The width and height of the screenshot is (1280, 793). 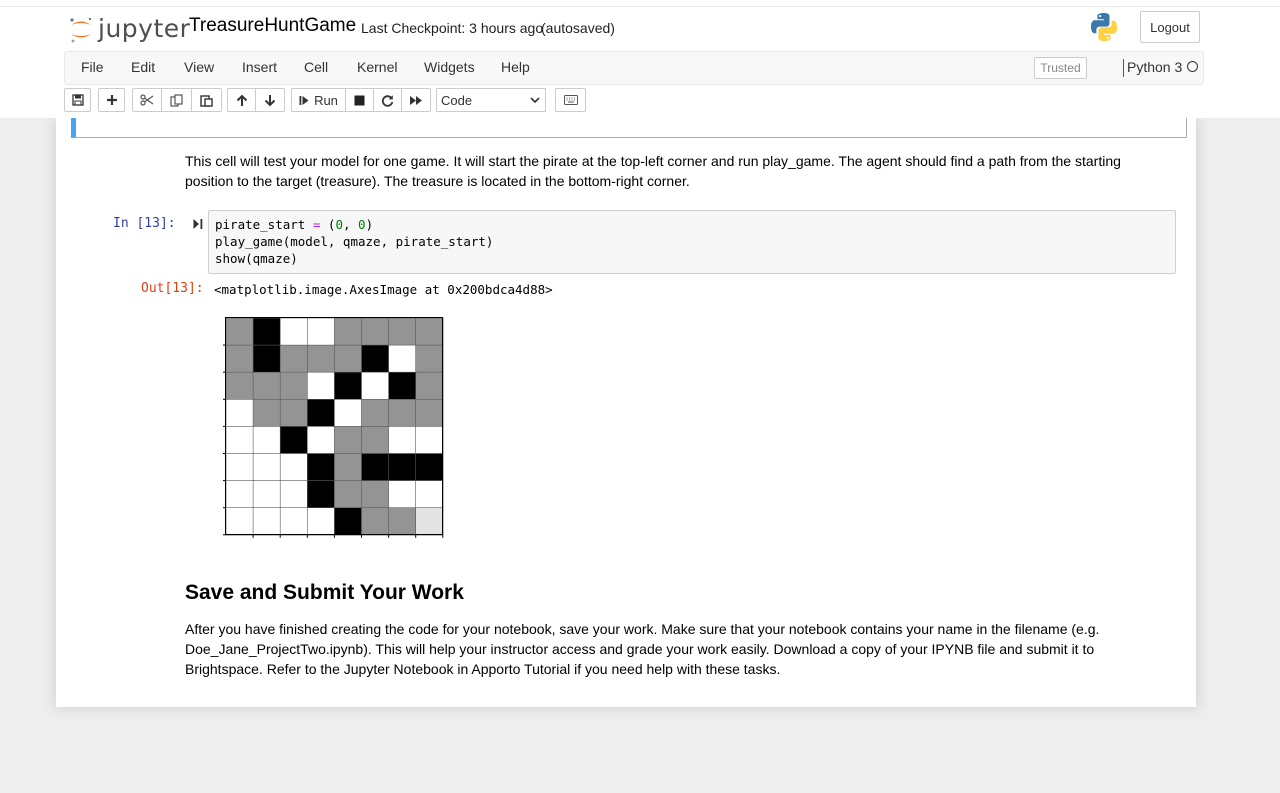 What do you see at coordinates (198, 224) in the screenshot?
I see `run-cell-icon` at bounding box center [198, 224].